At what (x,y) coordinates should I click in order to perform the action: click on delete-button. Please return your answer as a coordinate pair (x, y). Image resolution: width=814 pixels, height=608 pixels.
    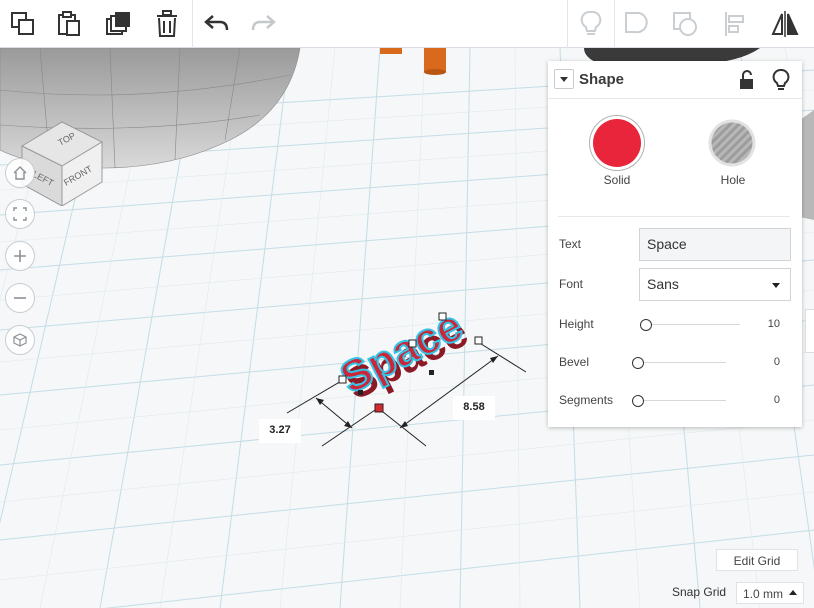
    Looking at the image, I should click on (167, 24).